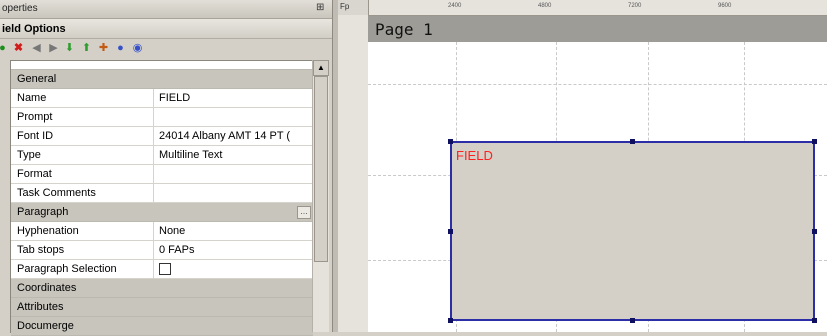  What do you see at coordinates (545, 6) in the screenshot?
I see `ruler-tick-label: 4800` at bounding box center [545, 6].